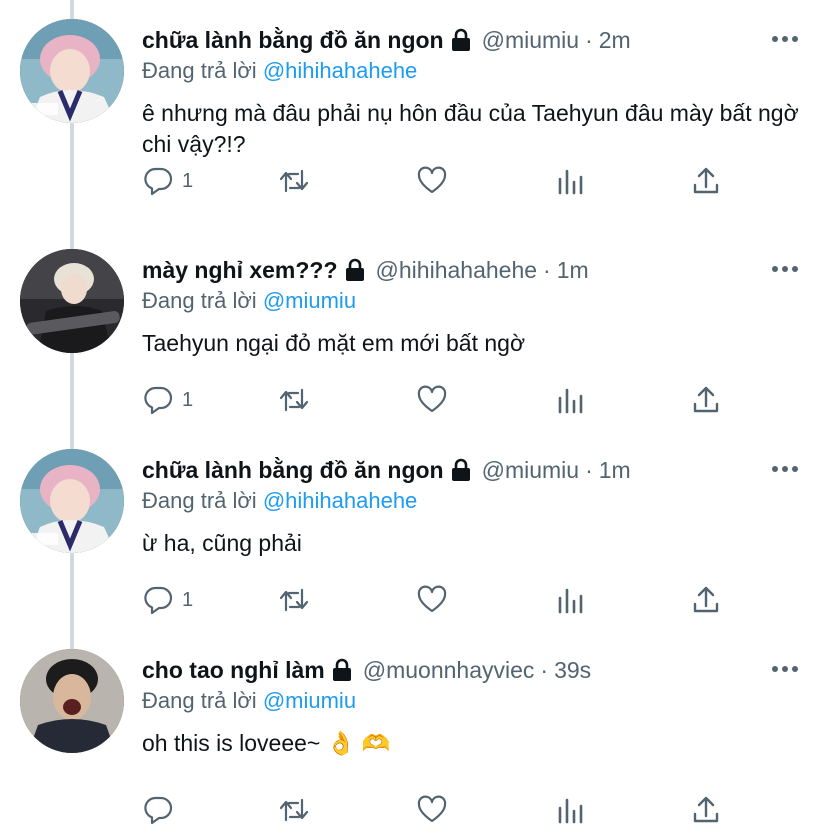 The image size is (828, 840). I want to click on handle: @muonnhayviec, so click(449, 670).